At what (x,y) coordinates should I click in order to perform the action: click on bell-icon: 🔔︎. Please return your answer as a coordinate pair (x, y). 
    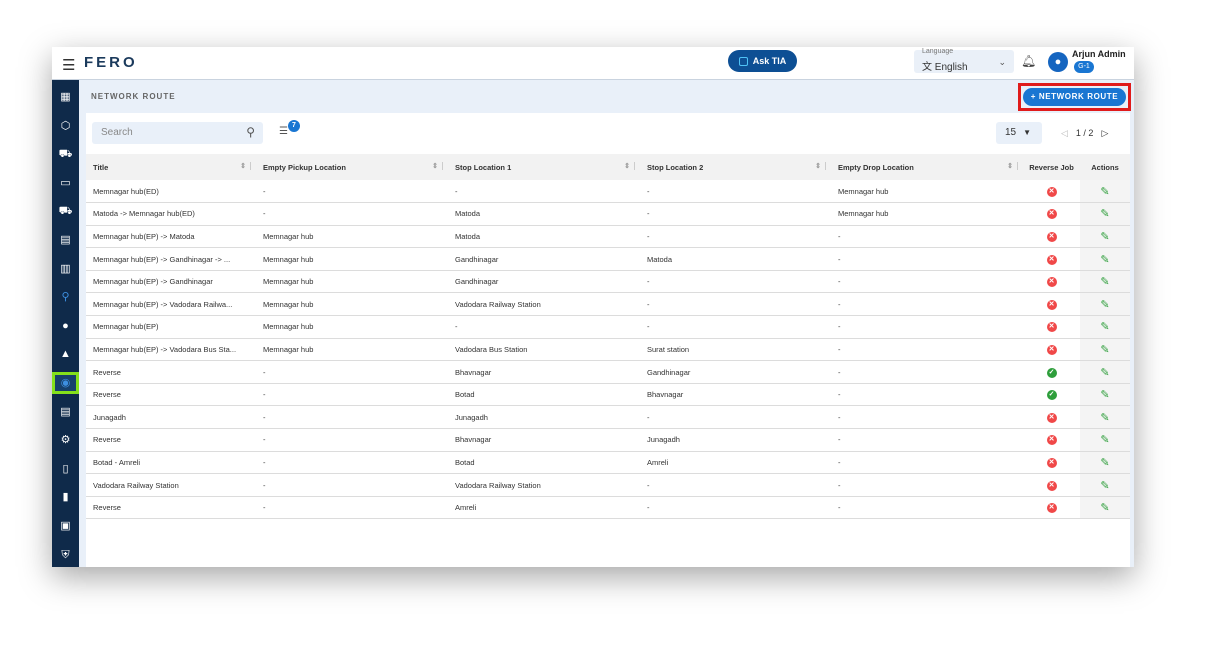
    Looking at the image, I should click on (1028, 61).